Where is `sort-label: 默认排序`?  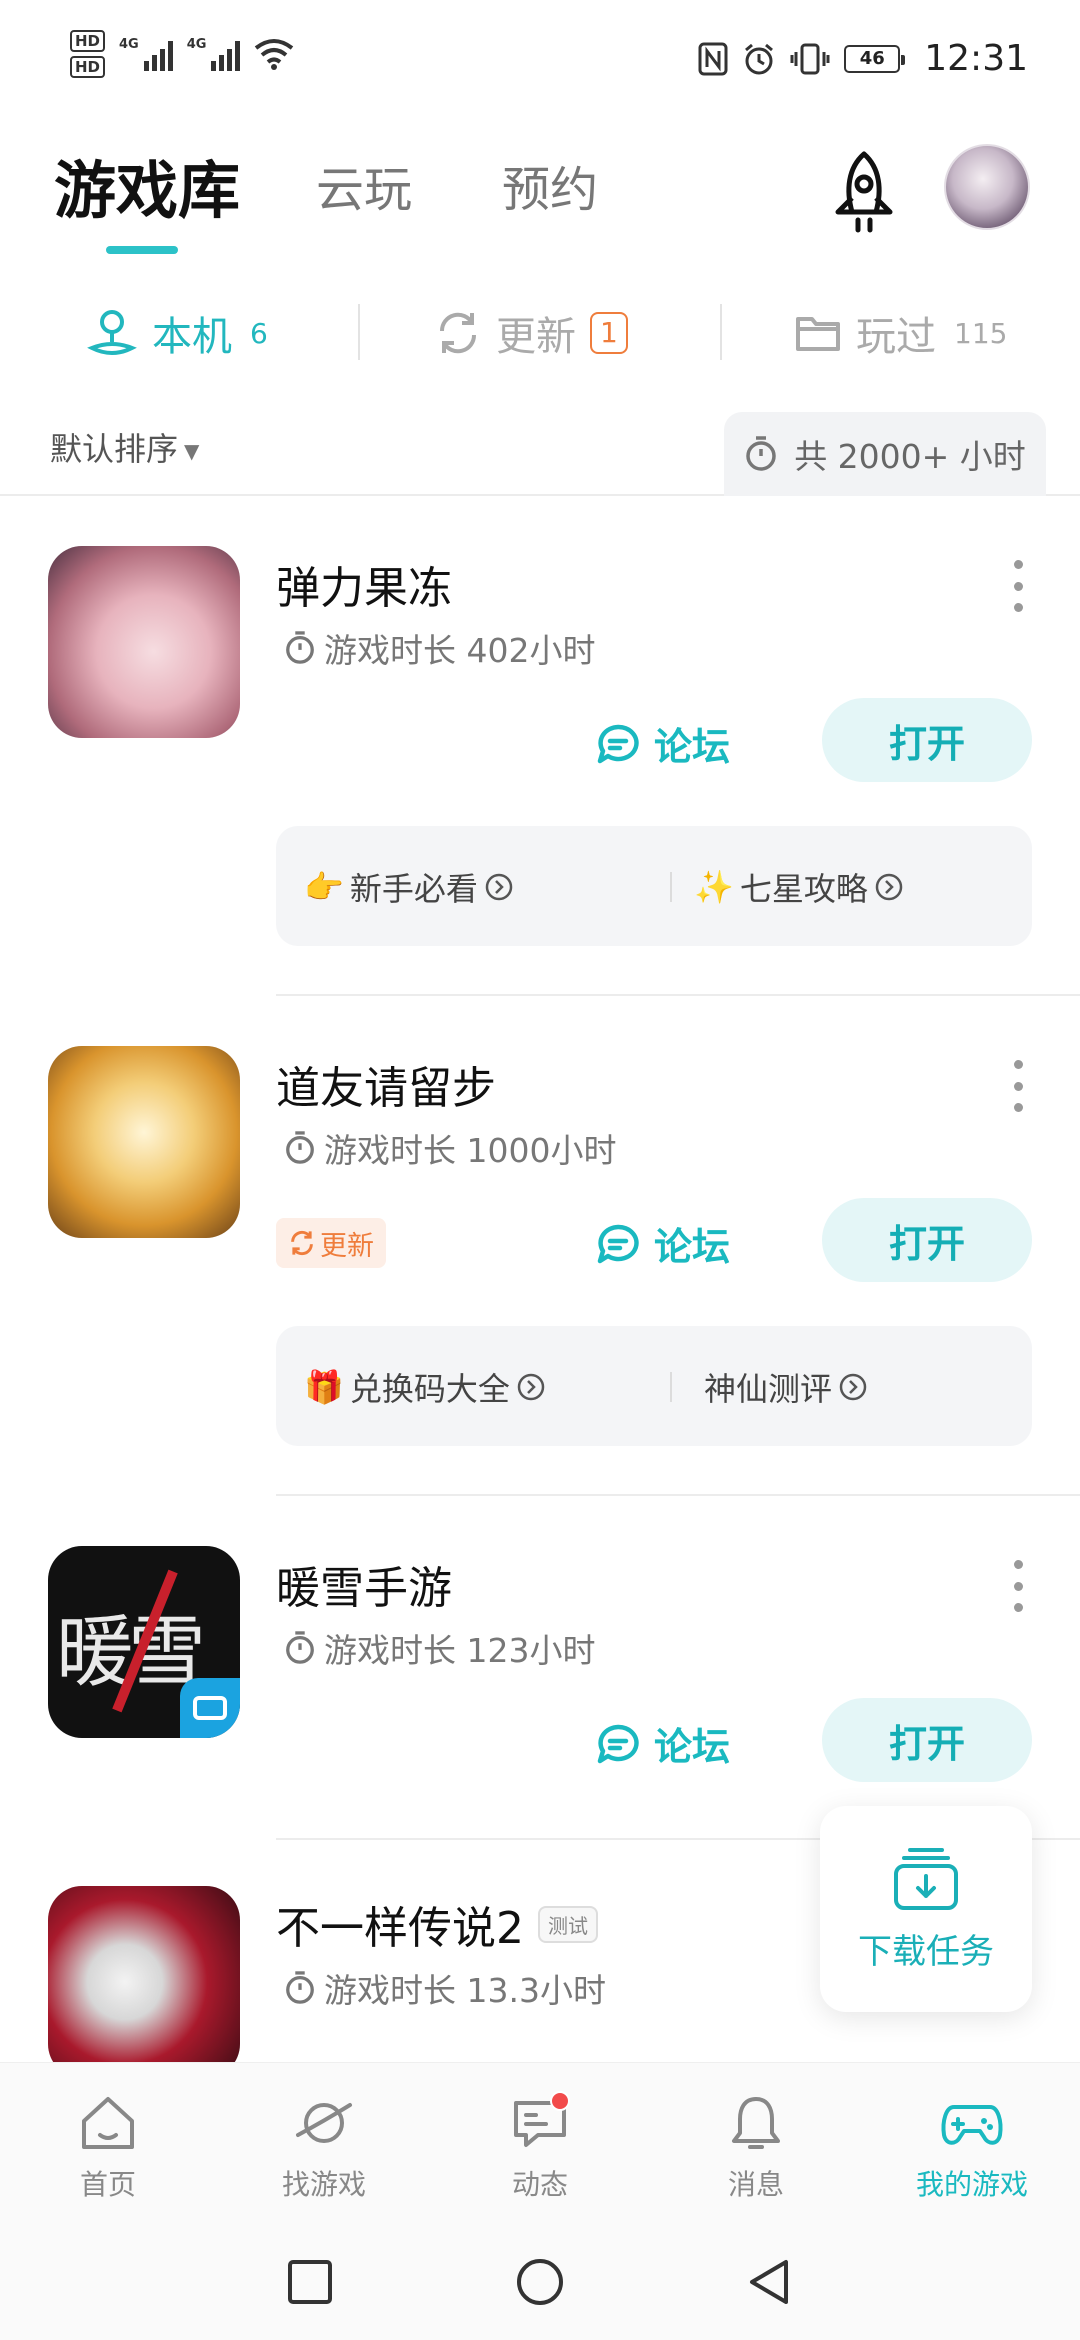
sort-label: 默认排序 is located at coordinates (114, 449).